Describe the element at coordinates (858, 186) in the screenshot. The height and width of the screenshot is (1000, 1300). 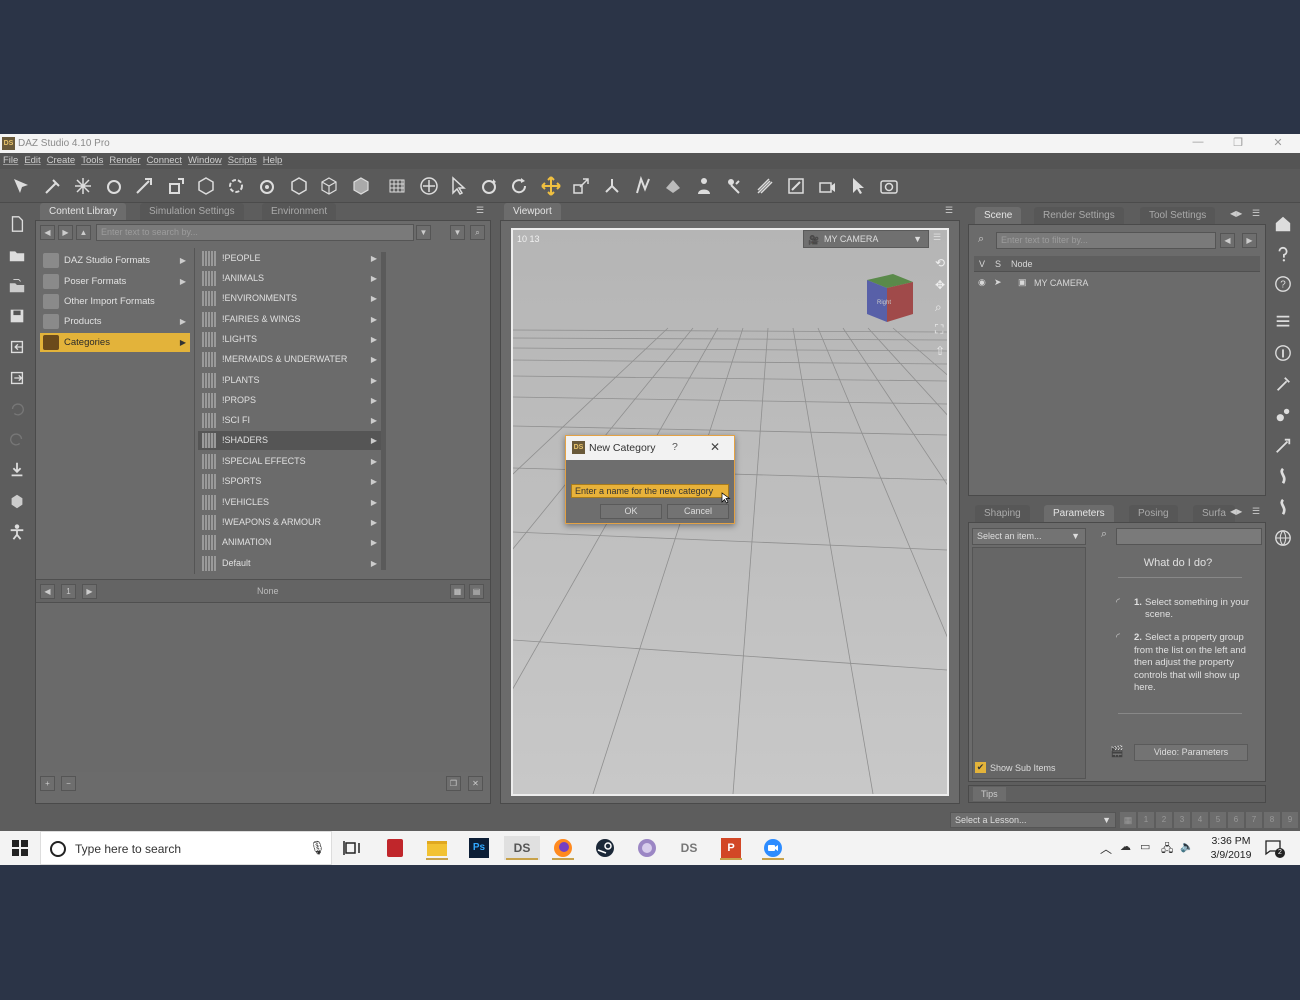
I see `select-tool-icon` at that location.